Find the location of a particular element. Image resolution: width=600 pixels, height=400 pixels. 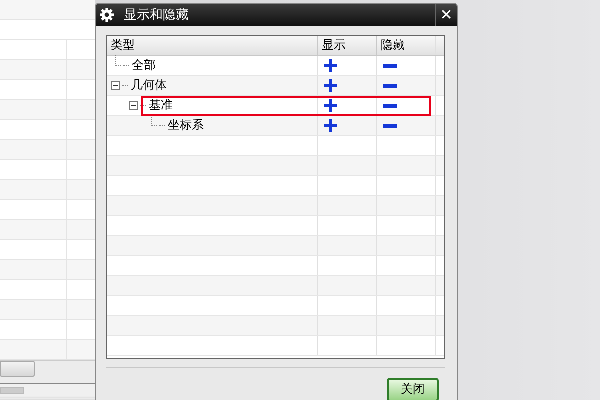

tree-item: 坐标系 is located at coordinates (186, 125).